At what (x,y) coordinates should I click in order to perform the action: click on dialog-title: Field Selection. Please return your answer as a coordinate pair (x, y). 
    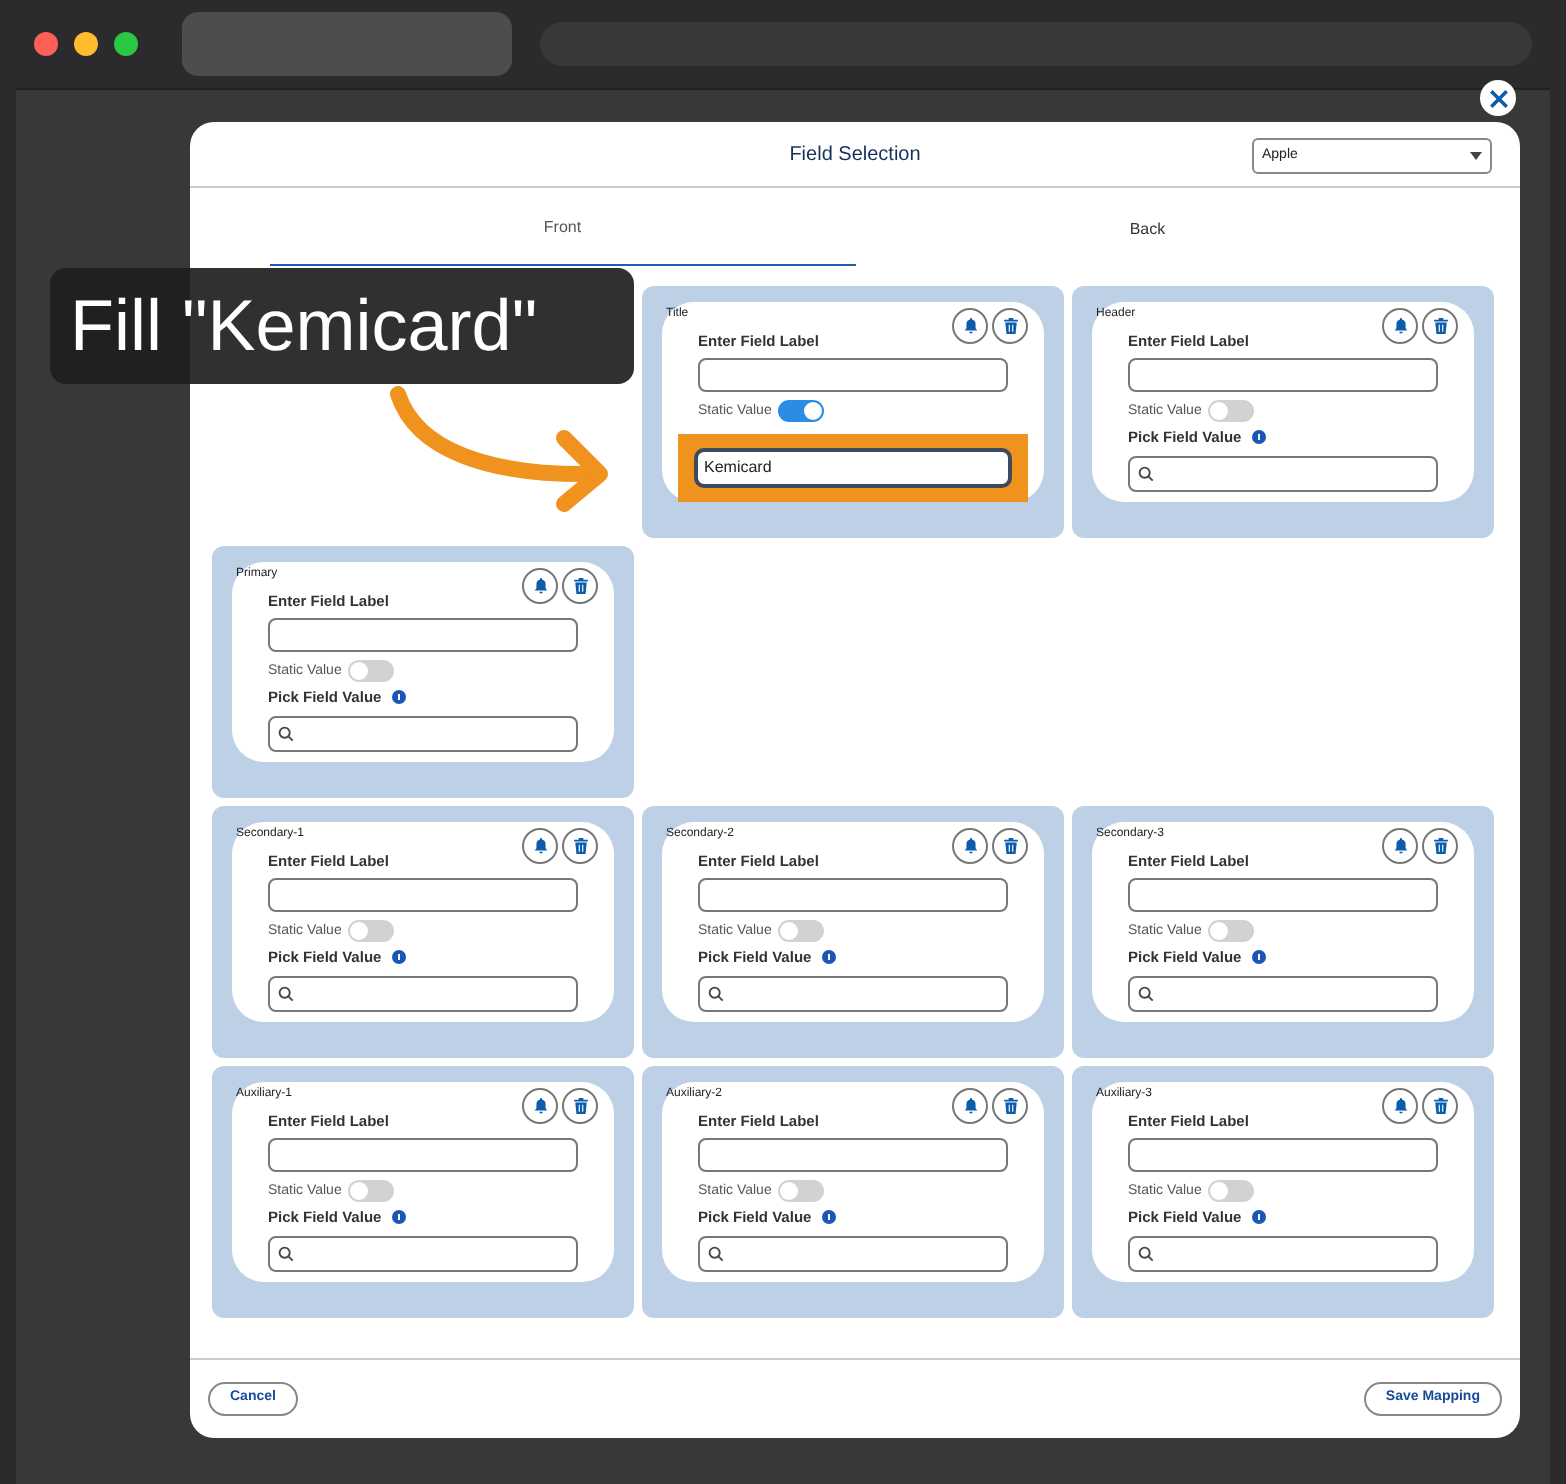
    Looking at the image, I should click on (855, 155).